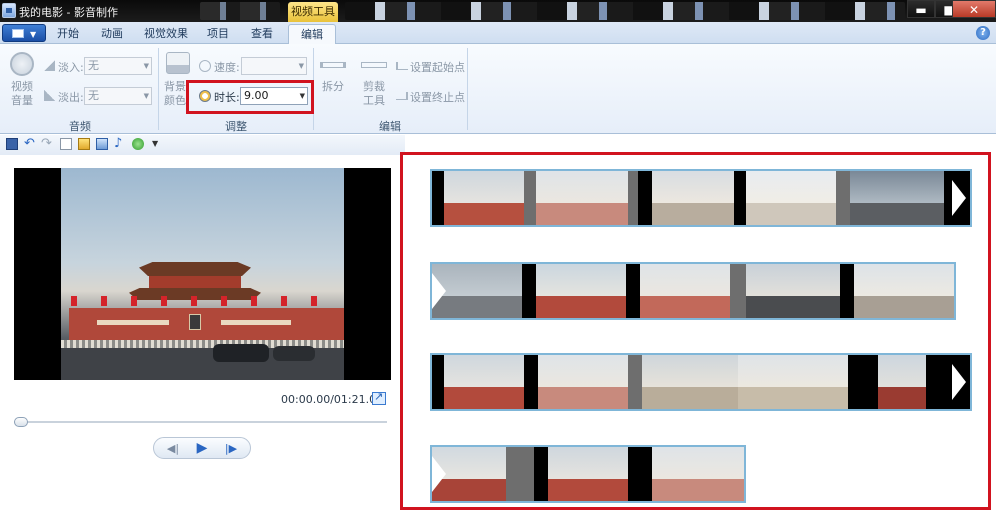  I want to click on edit-group-label: 编辑, so click(390, 126).